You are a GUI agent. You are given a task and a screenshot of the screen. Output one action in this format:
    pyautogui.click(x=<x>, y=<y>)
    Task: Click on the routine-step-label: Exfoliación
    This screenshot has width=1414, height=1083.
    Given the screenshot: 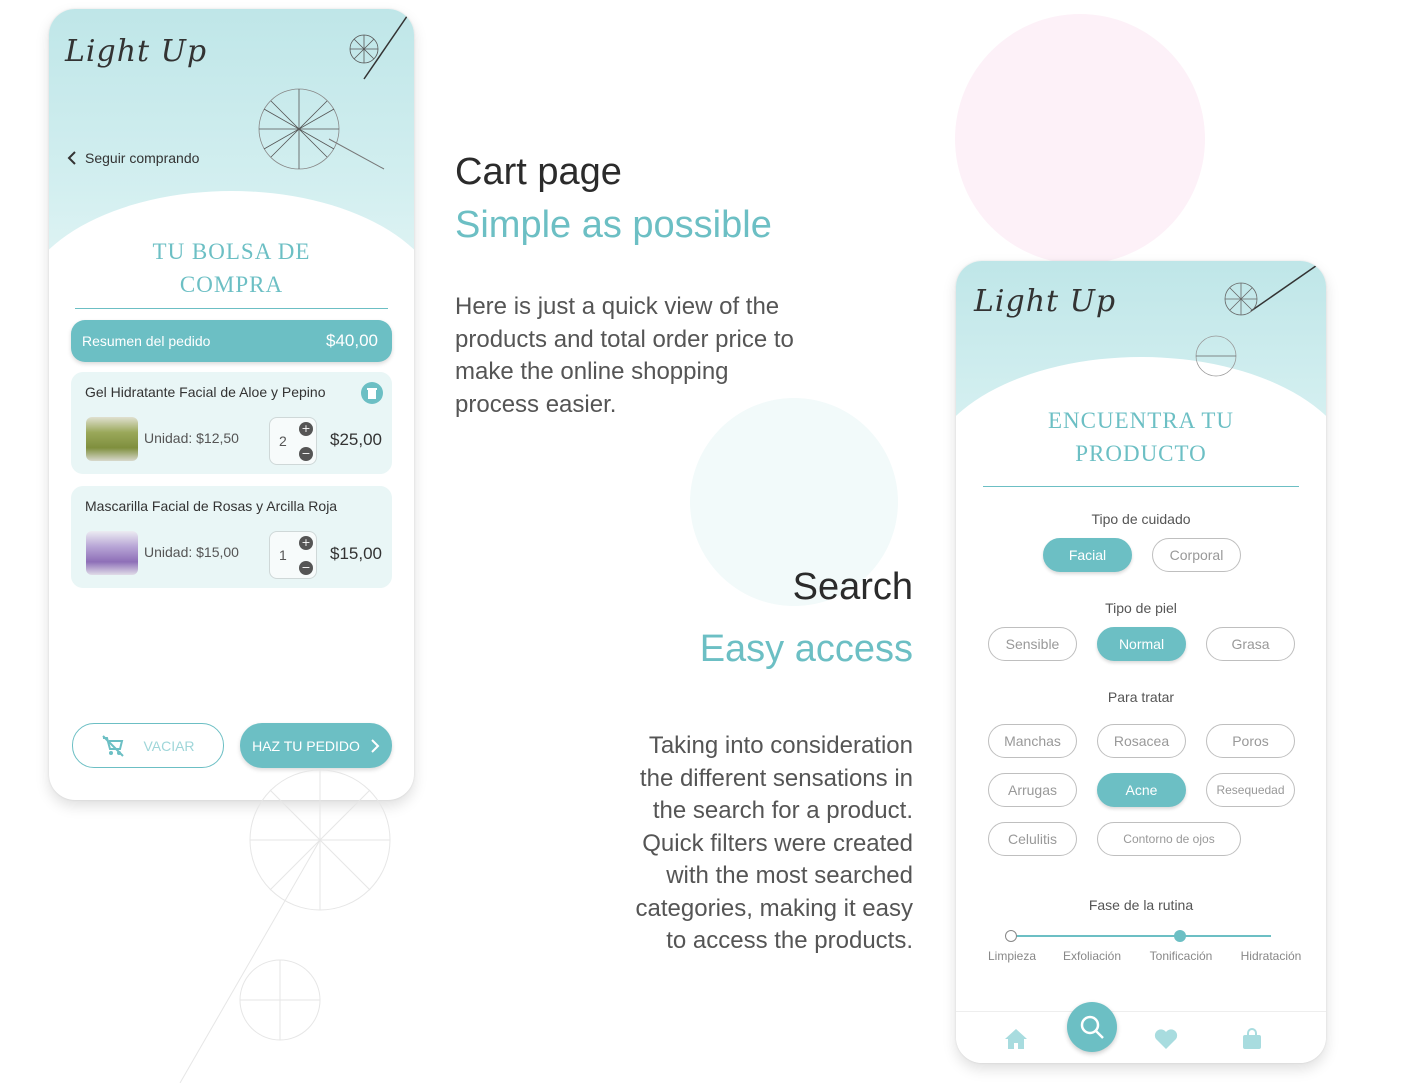 What is the action you would take?
    pyautogui.click(x=1092, y=956)
    